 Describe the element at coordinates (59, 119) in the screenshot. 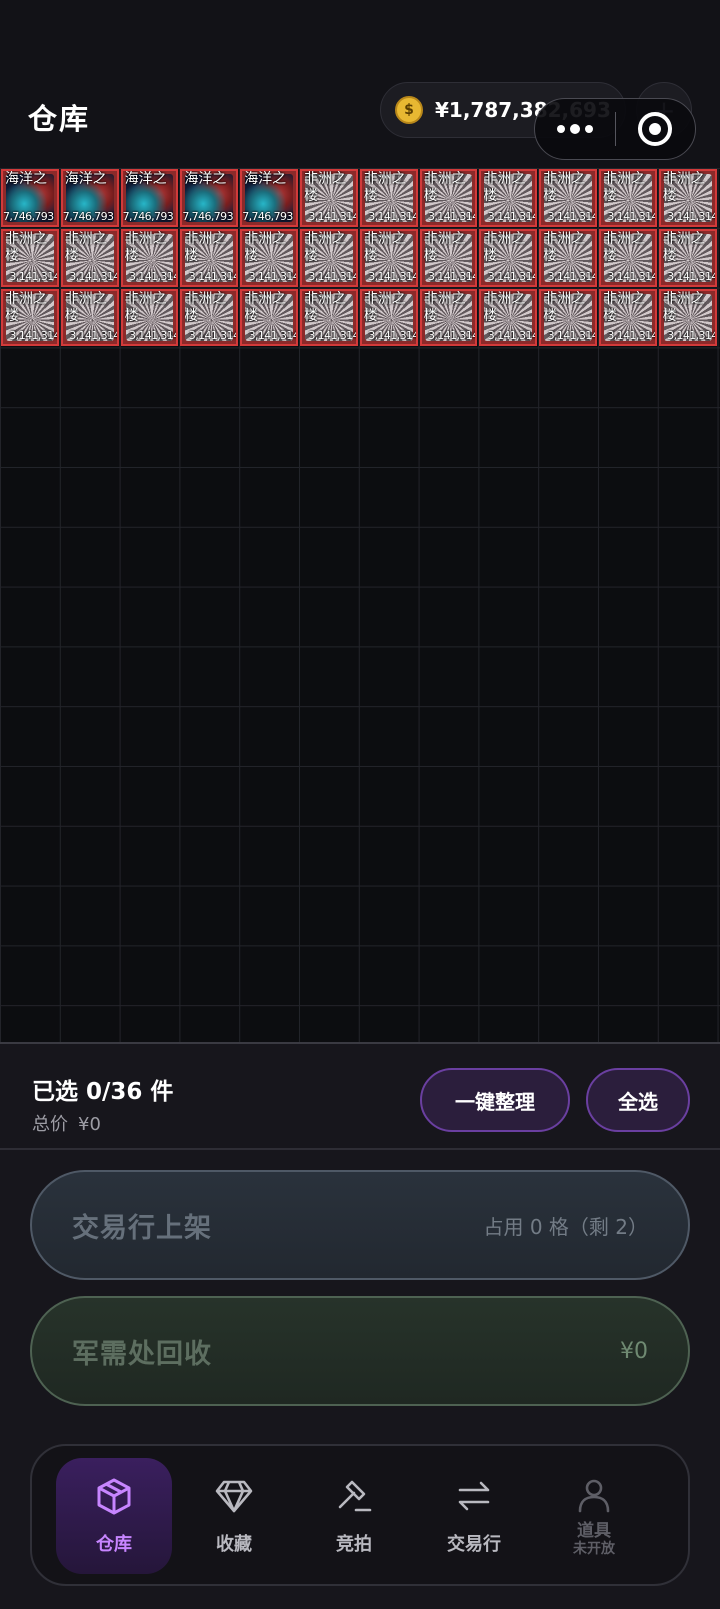

I see `page-title: 仓库` at that location.